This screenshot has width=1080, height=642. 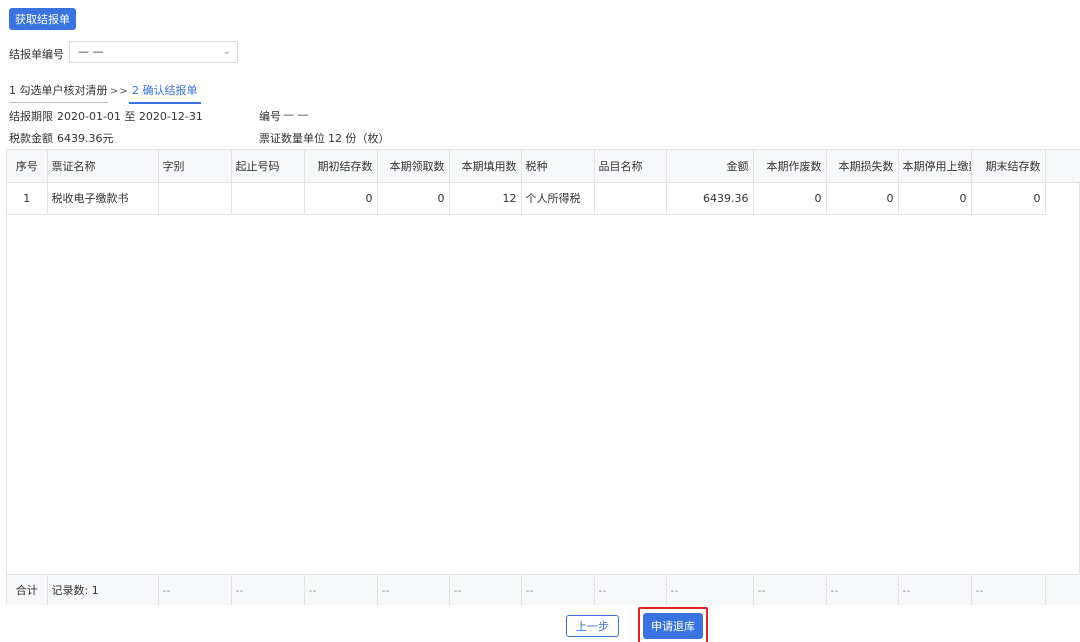 I want to click on col-header-word: 字别, so click(x=195, y=166).